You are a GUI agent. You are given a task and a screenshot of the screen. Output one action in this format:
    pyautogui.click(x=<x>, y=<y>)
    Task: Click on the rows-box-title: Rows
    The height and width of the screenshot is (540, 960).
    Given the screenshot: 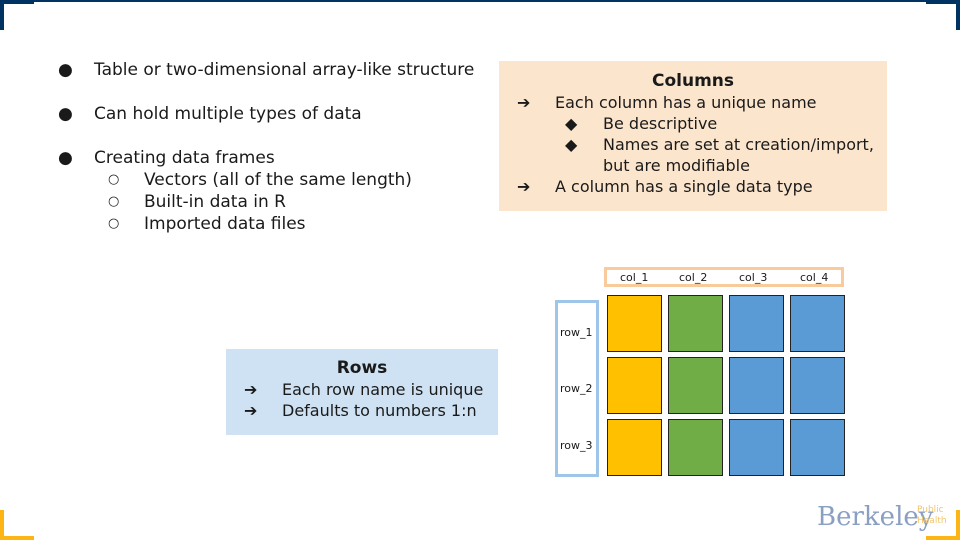 What is the action you would take?
    pyautogui.click(x=362, y=368)
    